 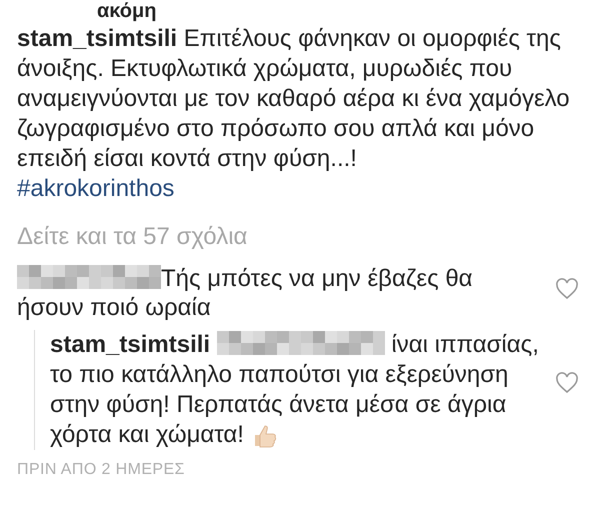 I want to click on hashtag-link: #akrokorinthos, so click(x=95, y=189).